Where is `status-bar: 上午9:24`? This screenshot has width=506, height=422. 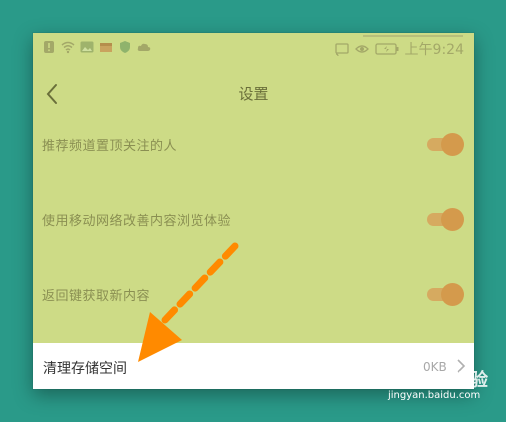
status-bar: 上午9:24 is located at coordinates (253, 49).